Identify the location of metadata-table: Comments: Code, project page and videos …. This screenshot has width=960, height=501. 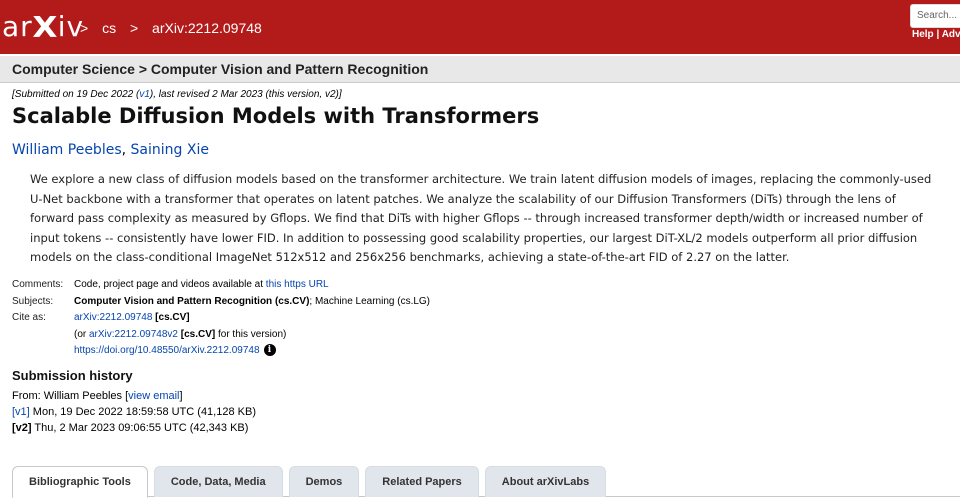
(221, 318).